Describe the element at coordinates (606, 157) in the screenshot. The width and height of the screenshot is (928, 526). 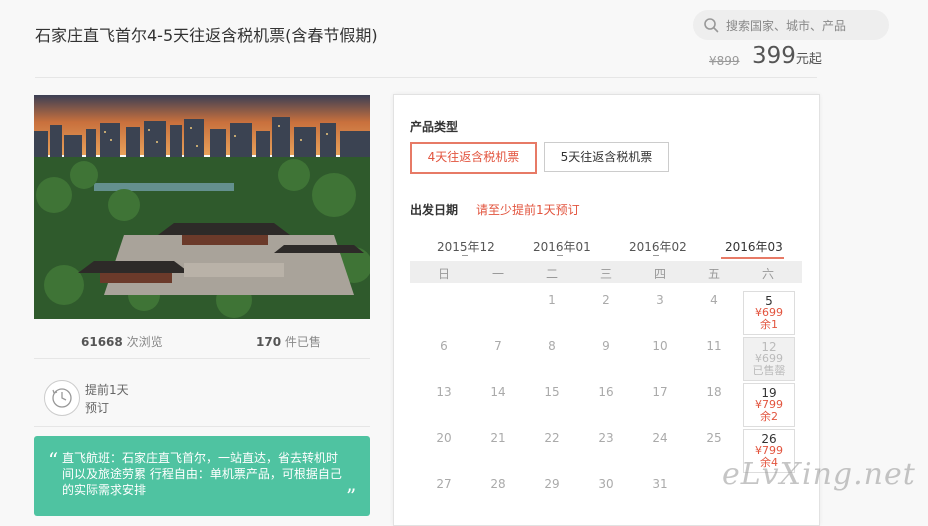
I see `option-5-day: 5天往返含税机票` at that location.